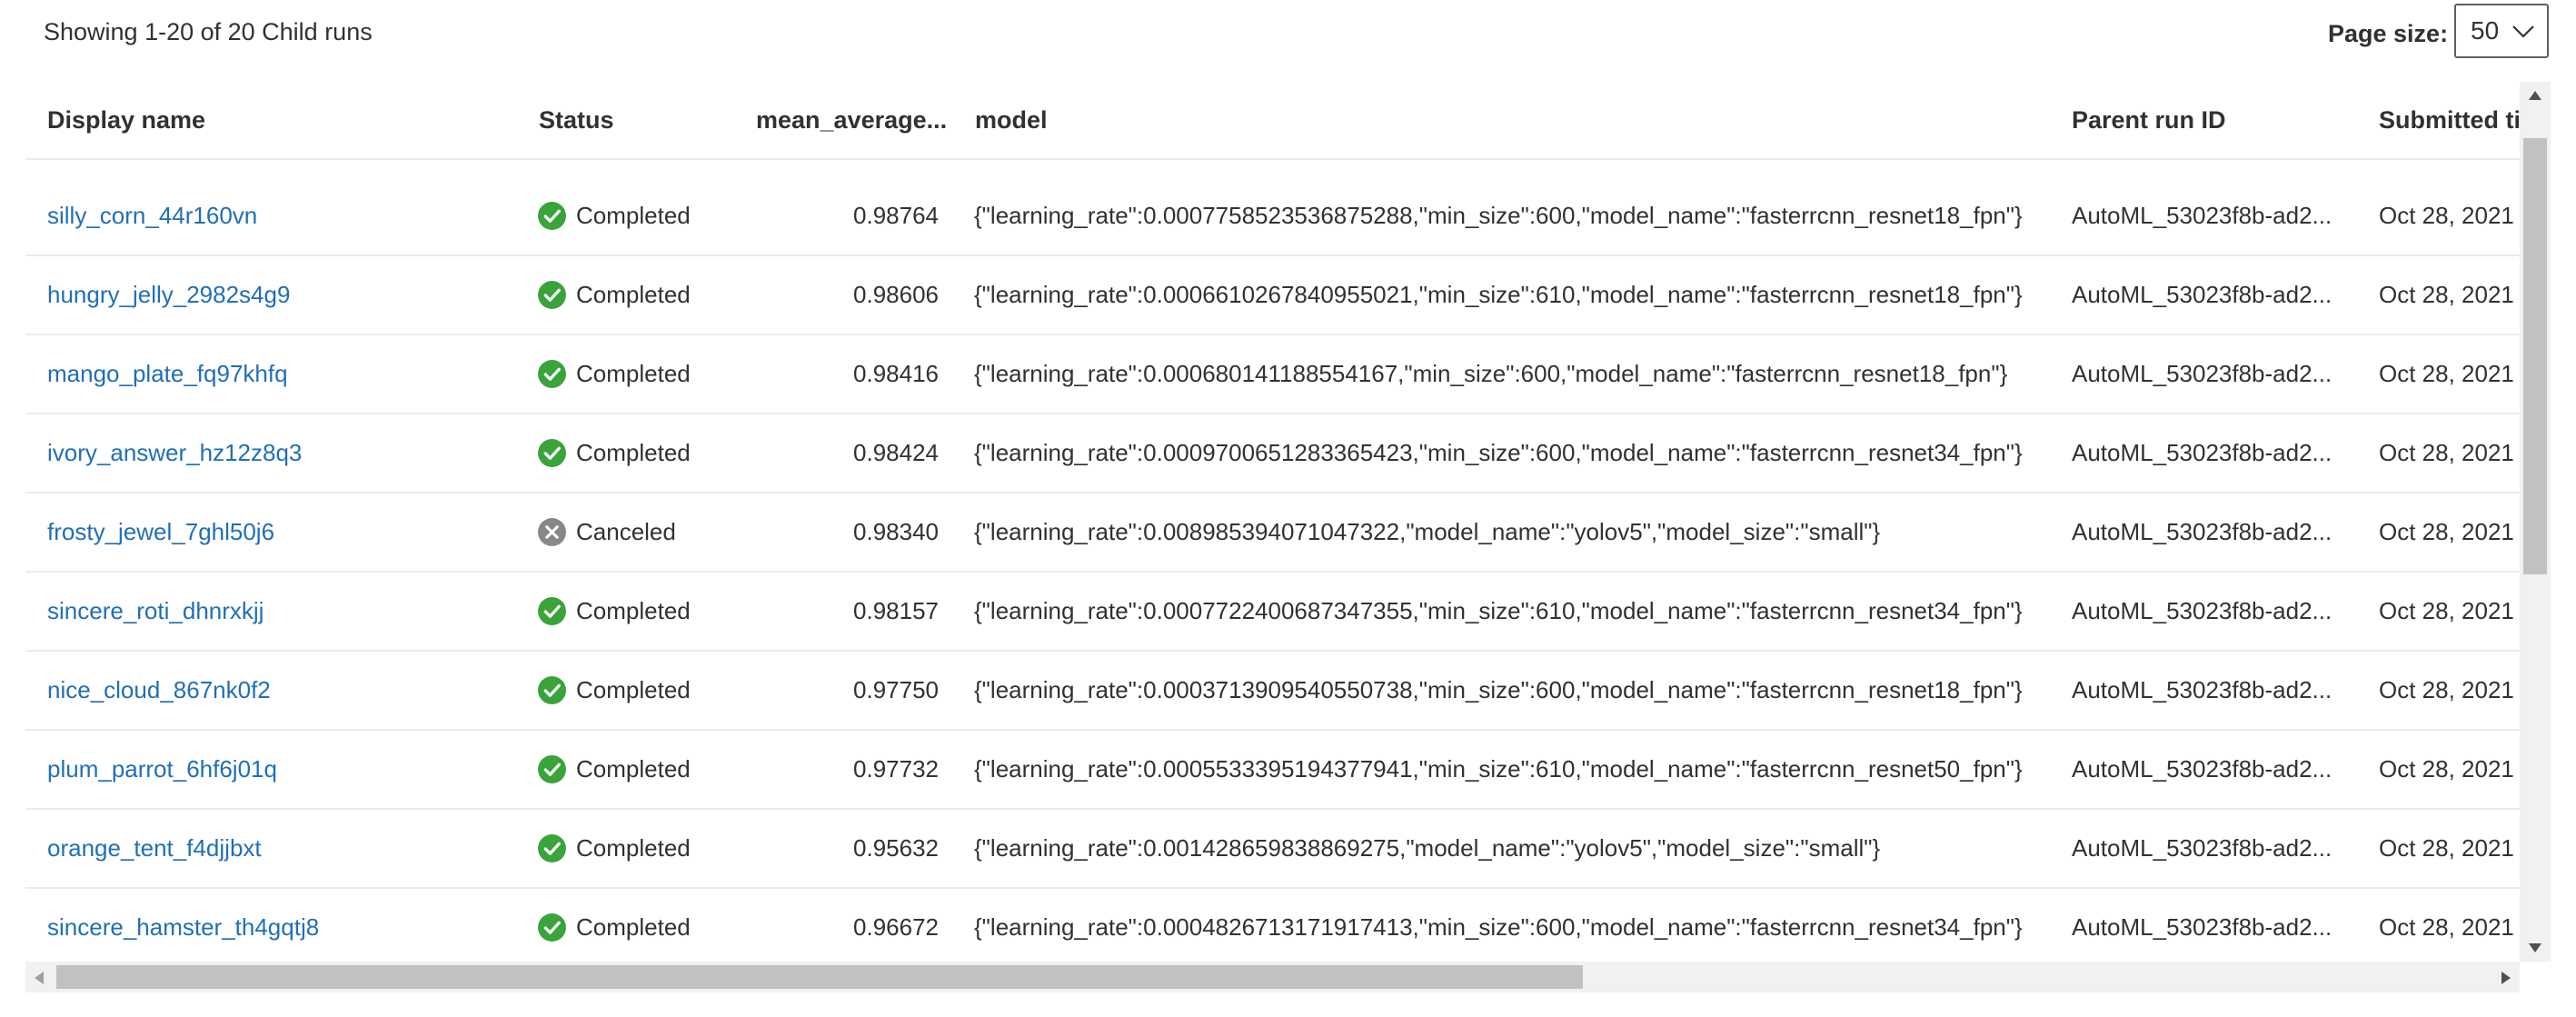 The height and width of the screenshot is (1017, 2576). I want to click on mean-average-cell: 0.97750, so click(896, 690).